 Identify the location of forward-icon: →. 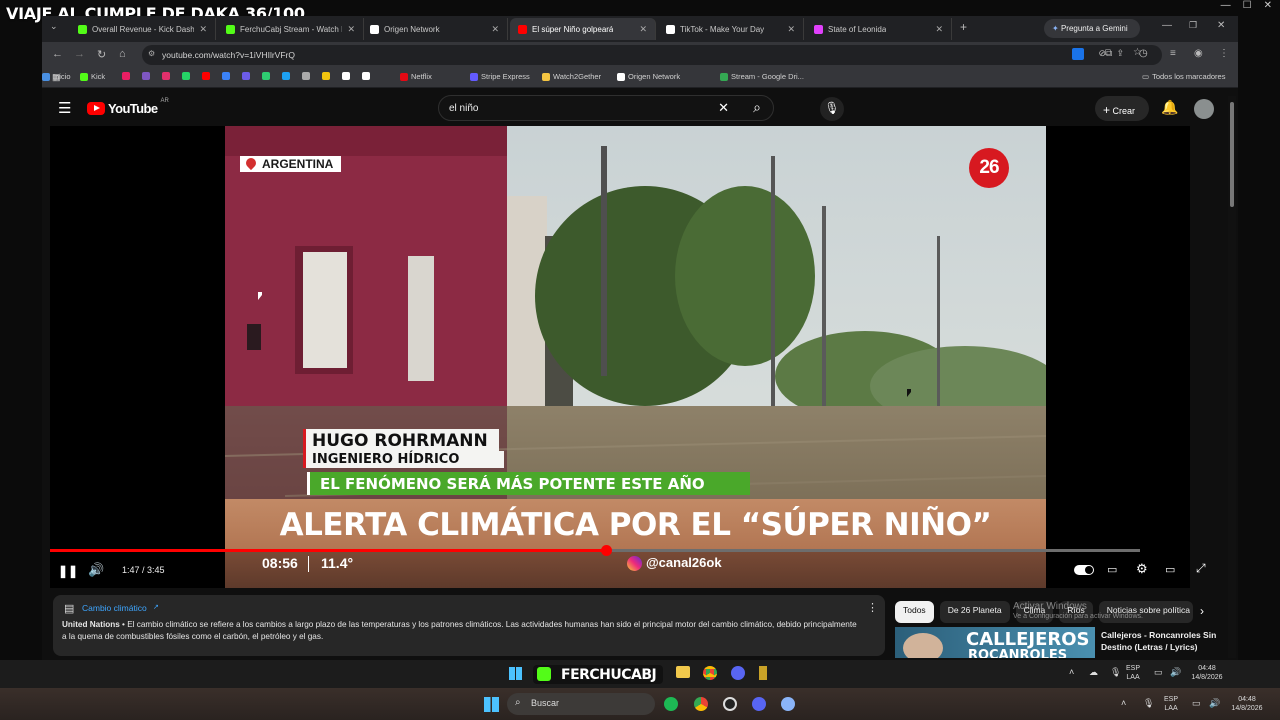
(79, 54).